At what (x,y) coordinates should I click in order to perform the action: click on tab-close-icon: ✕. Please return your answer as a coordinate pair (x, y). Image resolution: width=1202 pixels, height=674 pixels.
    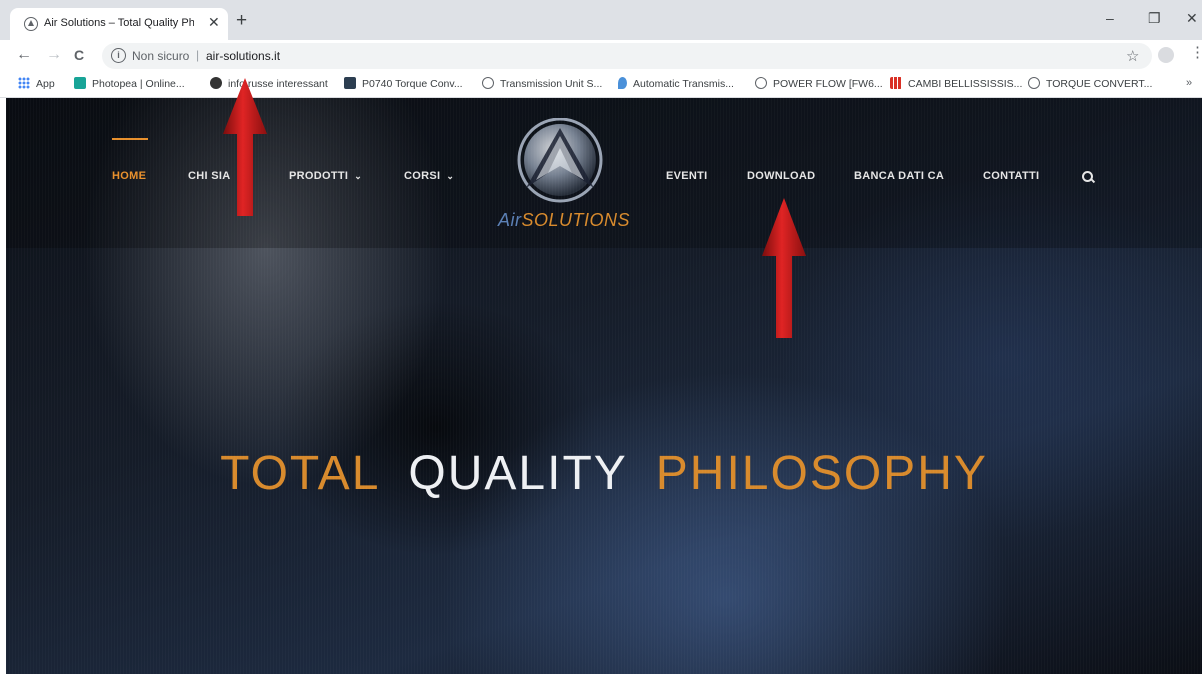
    Looking at the image, I should click on (214, 22).